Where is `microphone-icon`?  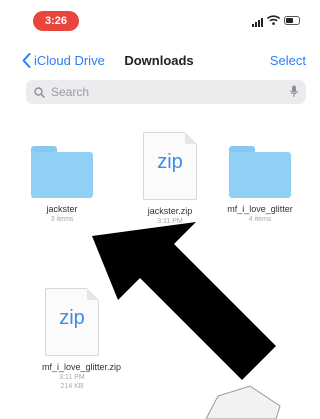
microphone-icon is located at coordinates (294, 91).